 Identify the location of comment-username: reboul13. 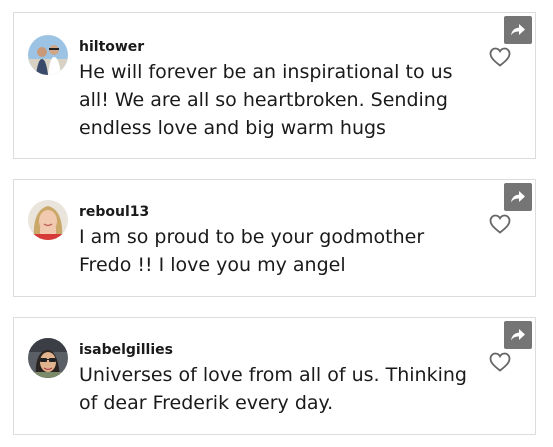
(114, 212).